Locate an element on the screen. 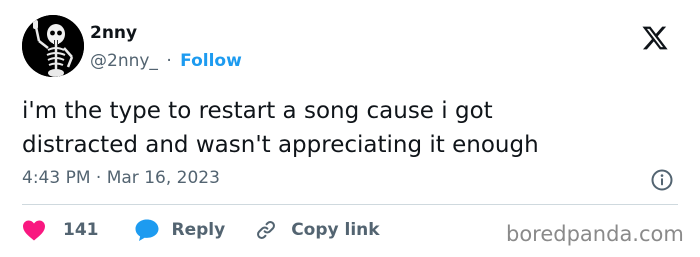 This screenshot has width=700, height=257. copy-link-button: Copy link is located at coordinates (317, 230).